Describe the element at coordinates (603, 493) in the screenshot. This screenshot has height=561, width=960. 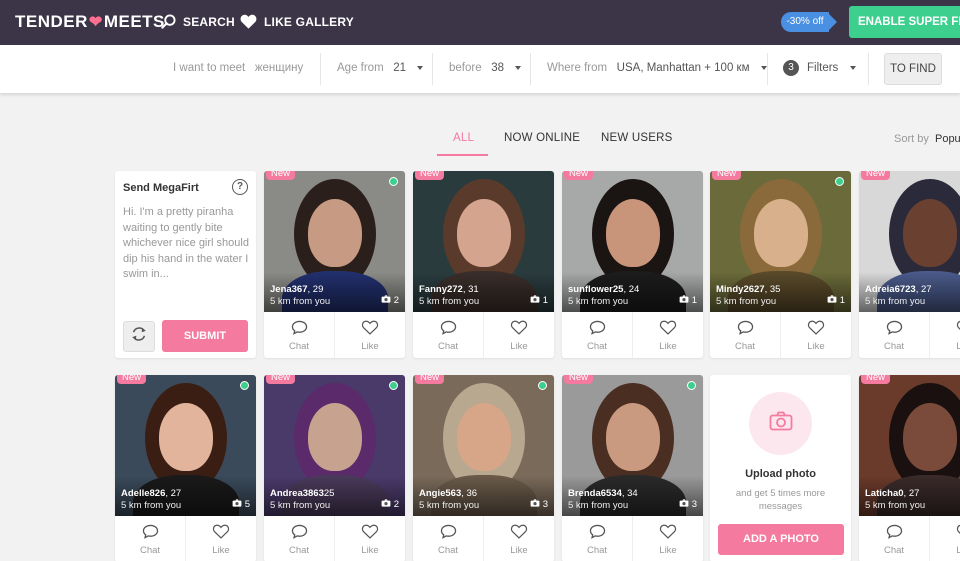
I see `profile-name: Brenda6534, 34` at that location.